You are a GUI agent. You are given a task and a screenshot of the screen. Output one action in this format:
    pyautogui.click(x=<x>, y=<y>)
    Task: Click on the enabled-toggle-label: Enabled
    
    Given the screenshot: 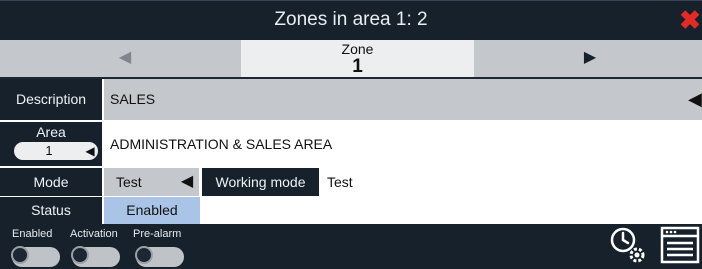 What is the action you would take?
    pyautogui.click(x=32, y=234)
    